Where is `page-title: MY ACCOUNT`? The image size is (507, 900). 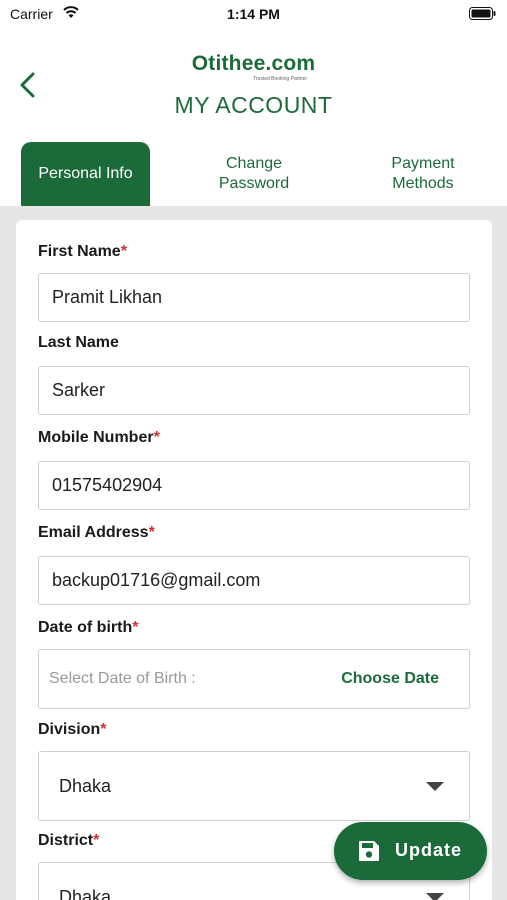
page-title: MY ACCOUNT is located at coordinates (253, 105).